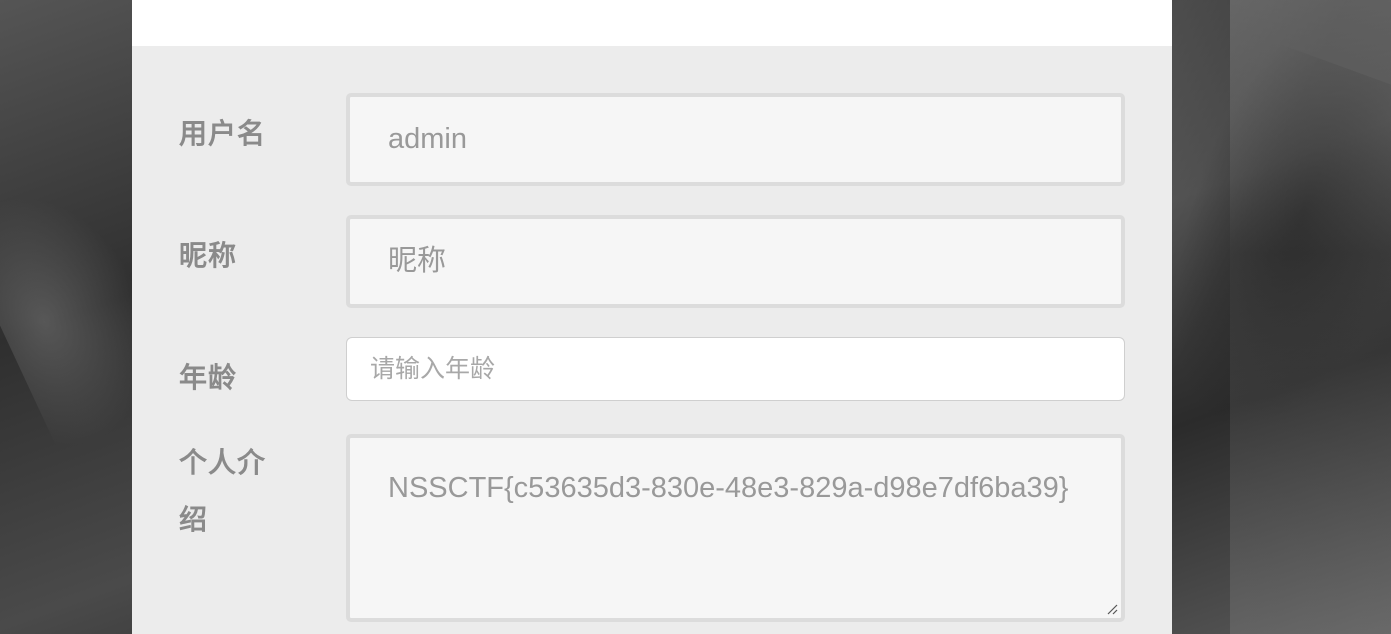 This screenshot has height=634, width=1391. I want to click on age-placeholder: 请输入年龄, so click(433, 369).